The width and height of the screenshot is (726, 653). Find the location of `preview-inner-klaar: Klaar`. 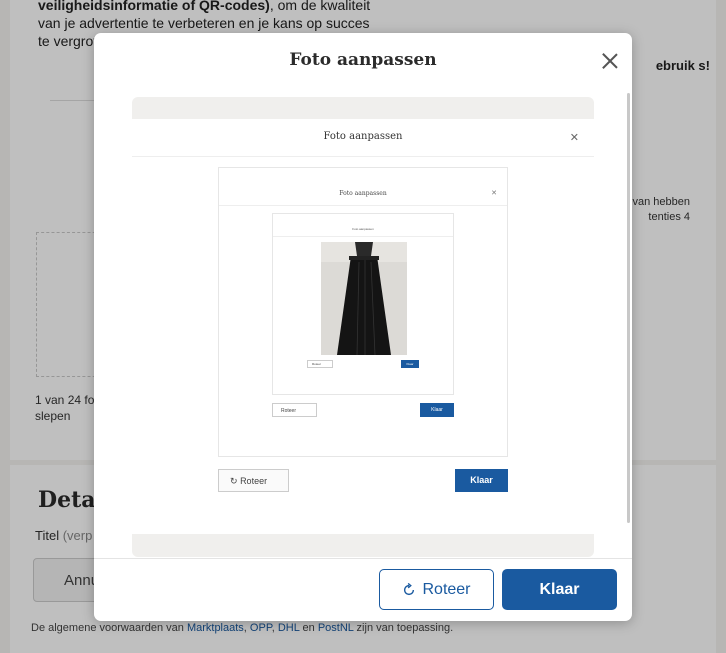

preview-inner-klaar: Klaar is located at coordinates (410, 364).